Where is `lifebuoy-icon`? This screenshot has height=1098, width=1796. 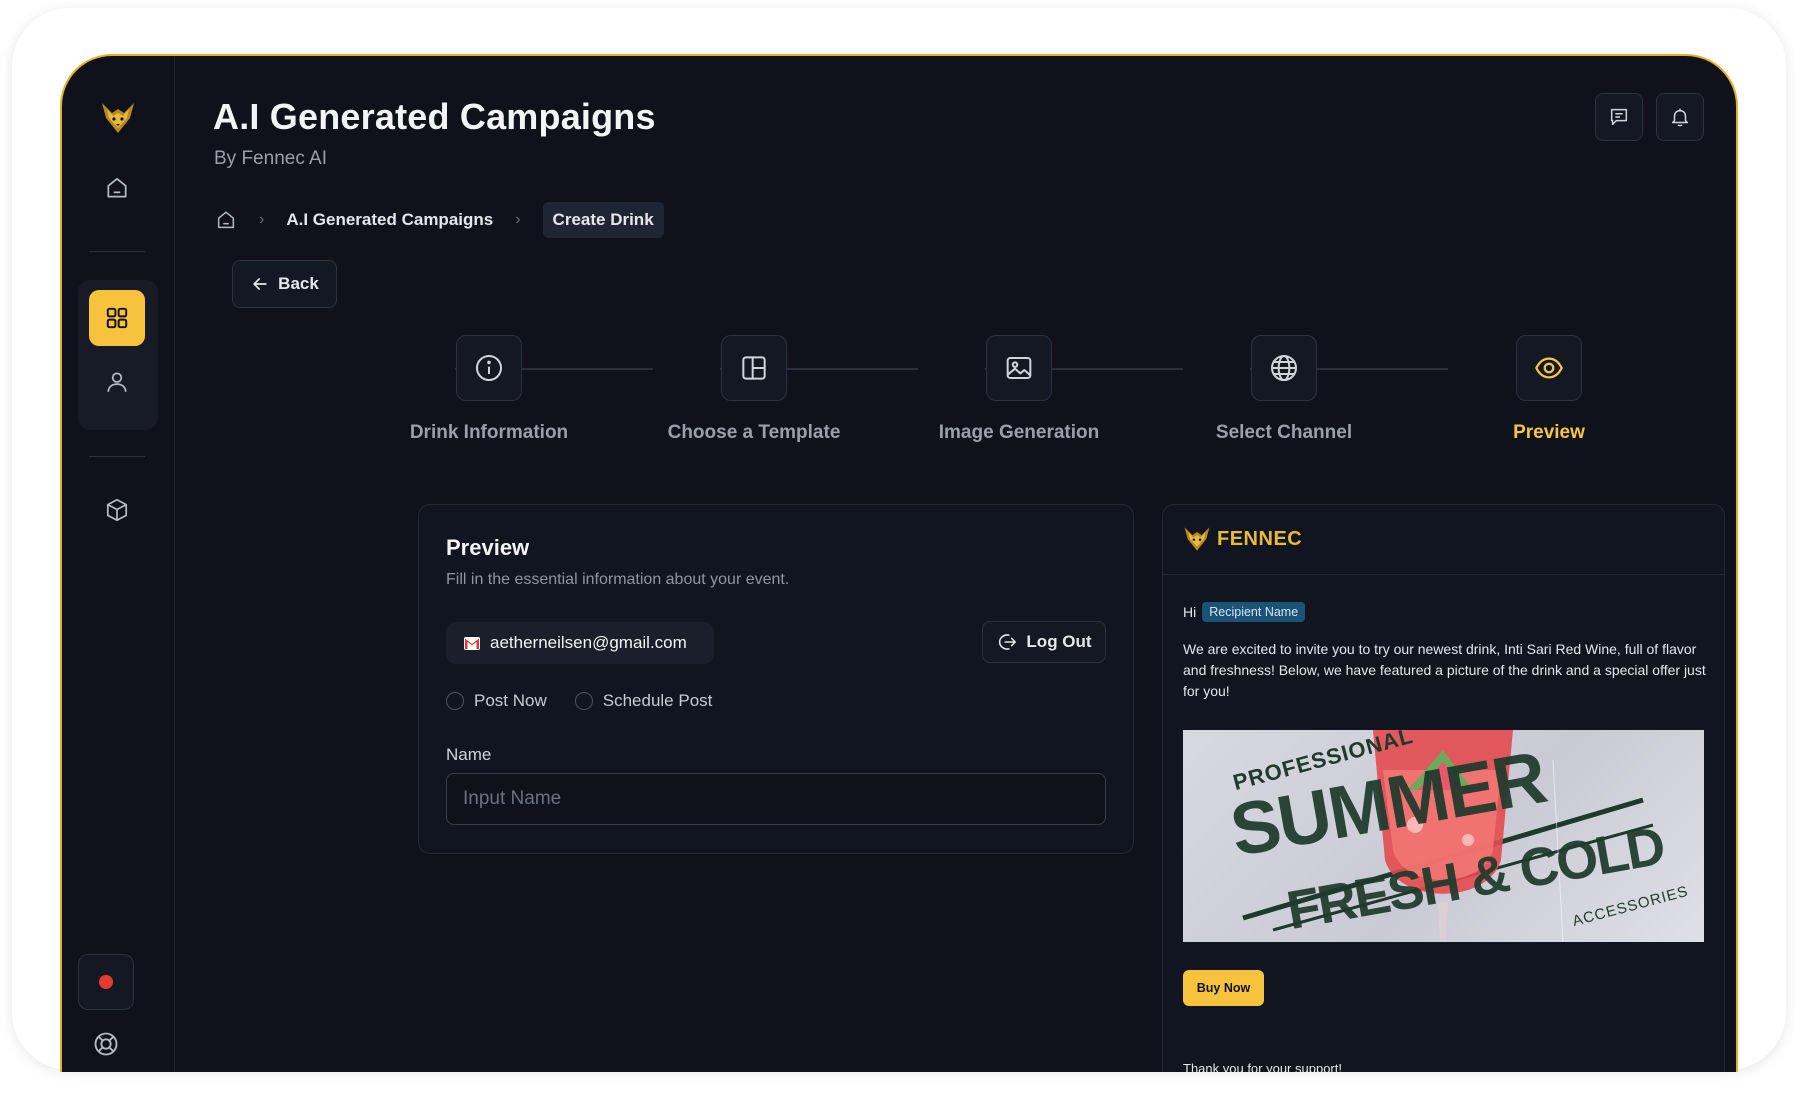 lifebuoy-icon is located at coordinates (106, 1044).